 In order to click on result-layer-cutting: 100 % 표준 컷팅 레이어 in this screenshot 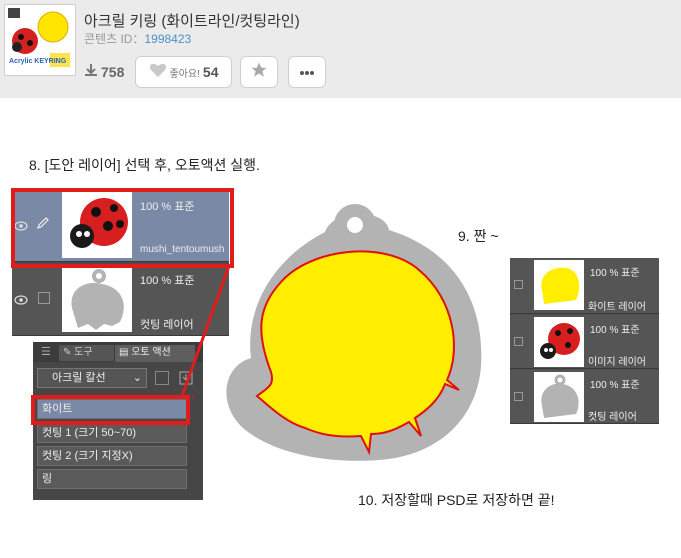, I will do `click(584, 397)`.